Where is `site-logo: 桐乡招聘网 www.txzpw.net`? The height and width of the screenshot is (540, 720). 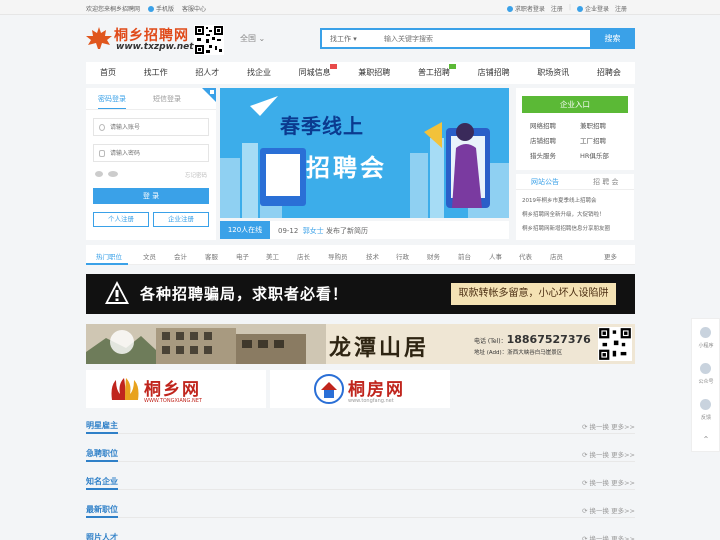 site-logo: 桐乡招聘网 www.txzpw.net is located at coordinates (156, 39).